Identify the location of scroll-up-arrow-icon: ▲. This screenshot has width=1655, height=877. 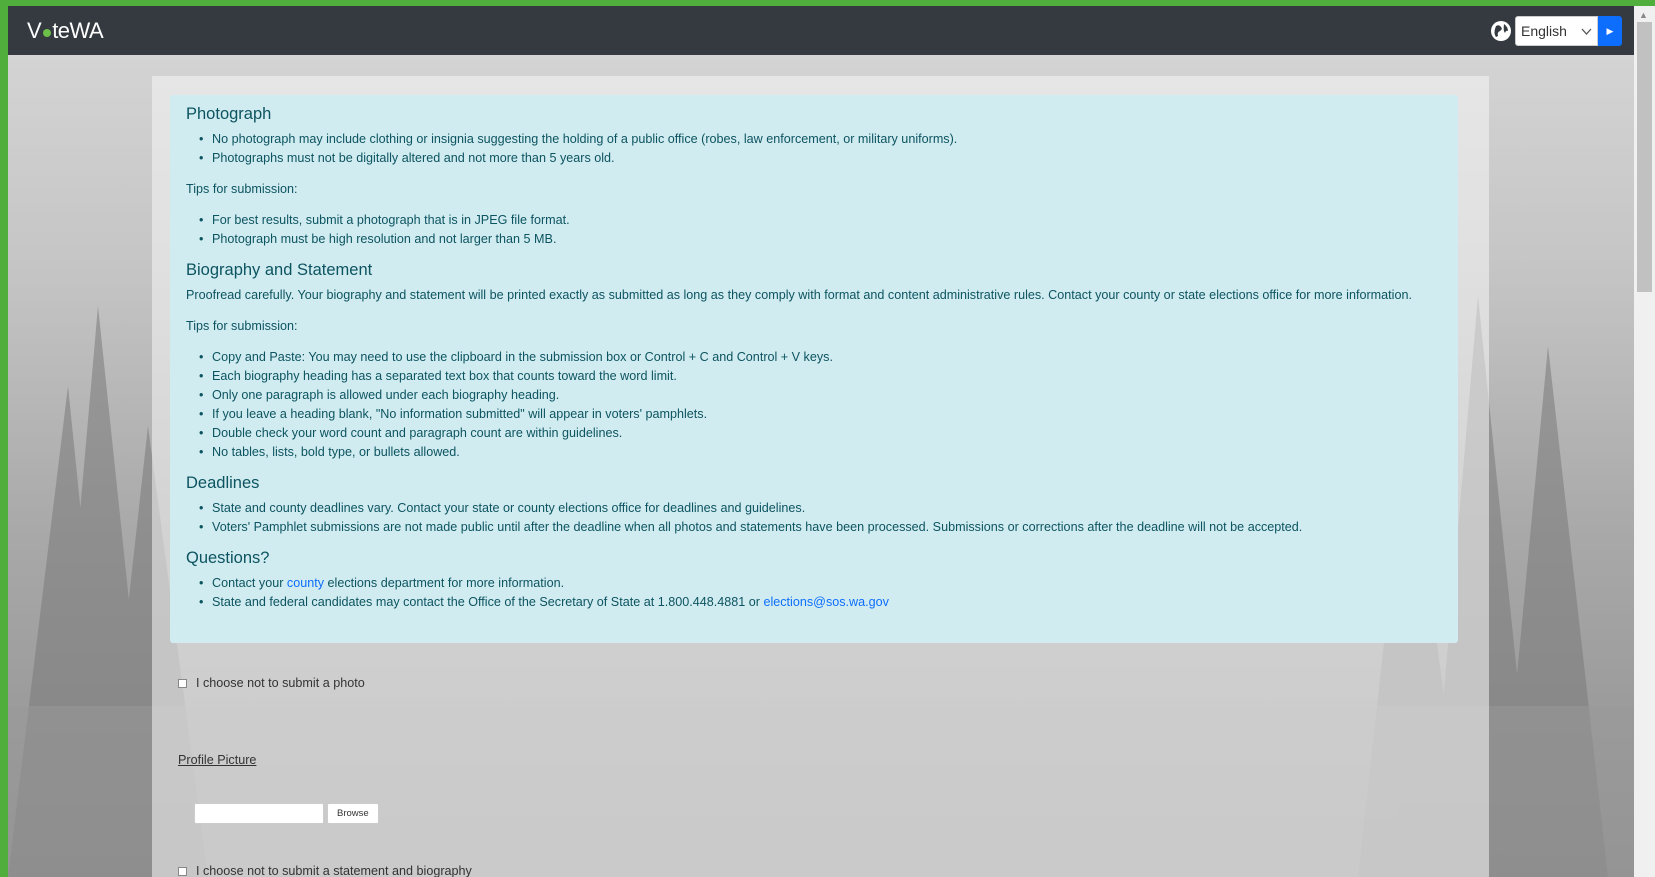
(1643, 15).